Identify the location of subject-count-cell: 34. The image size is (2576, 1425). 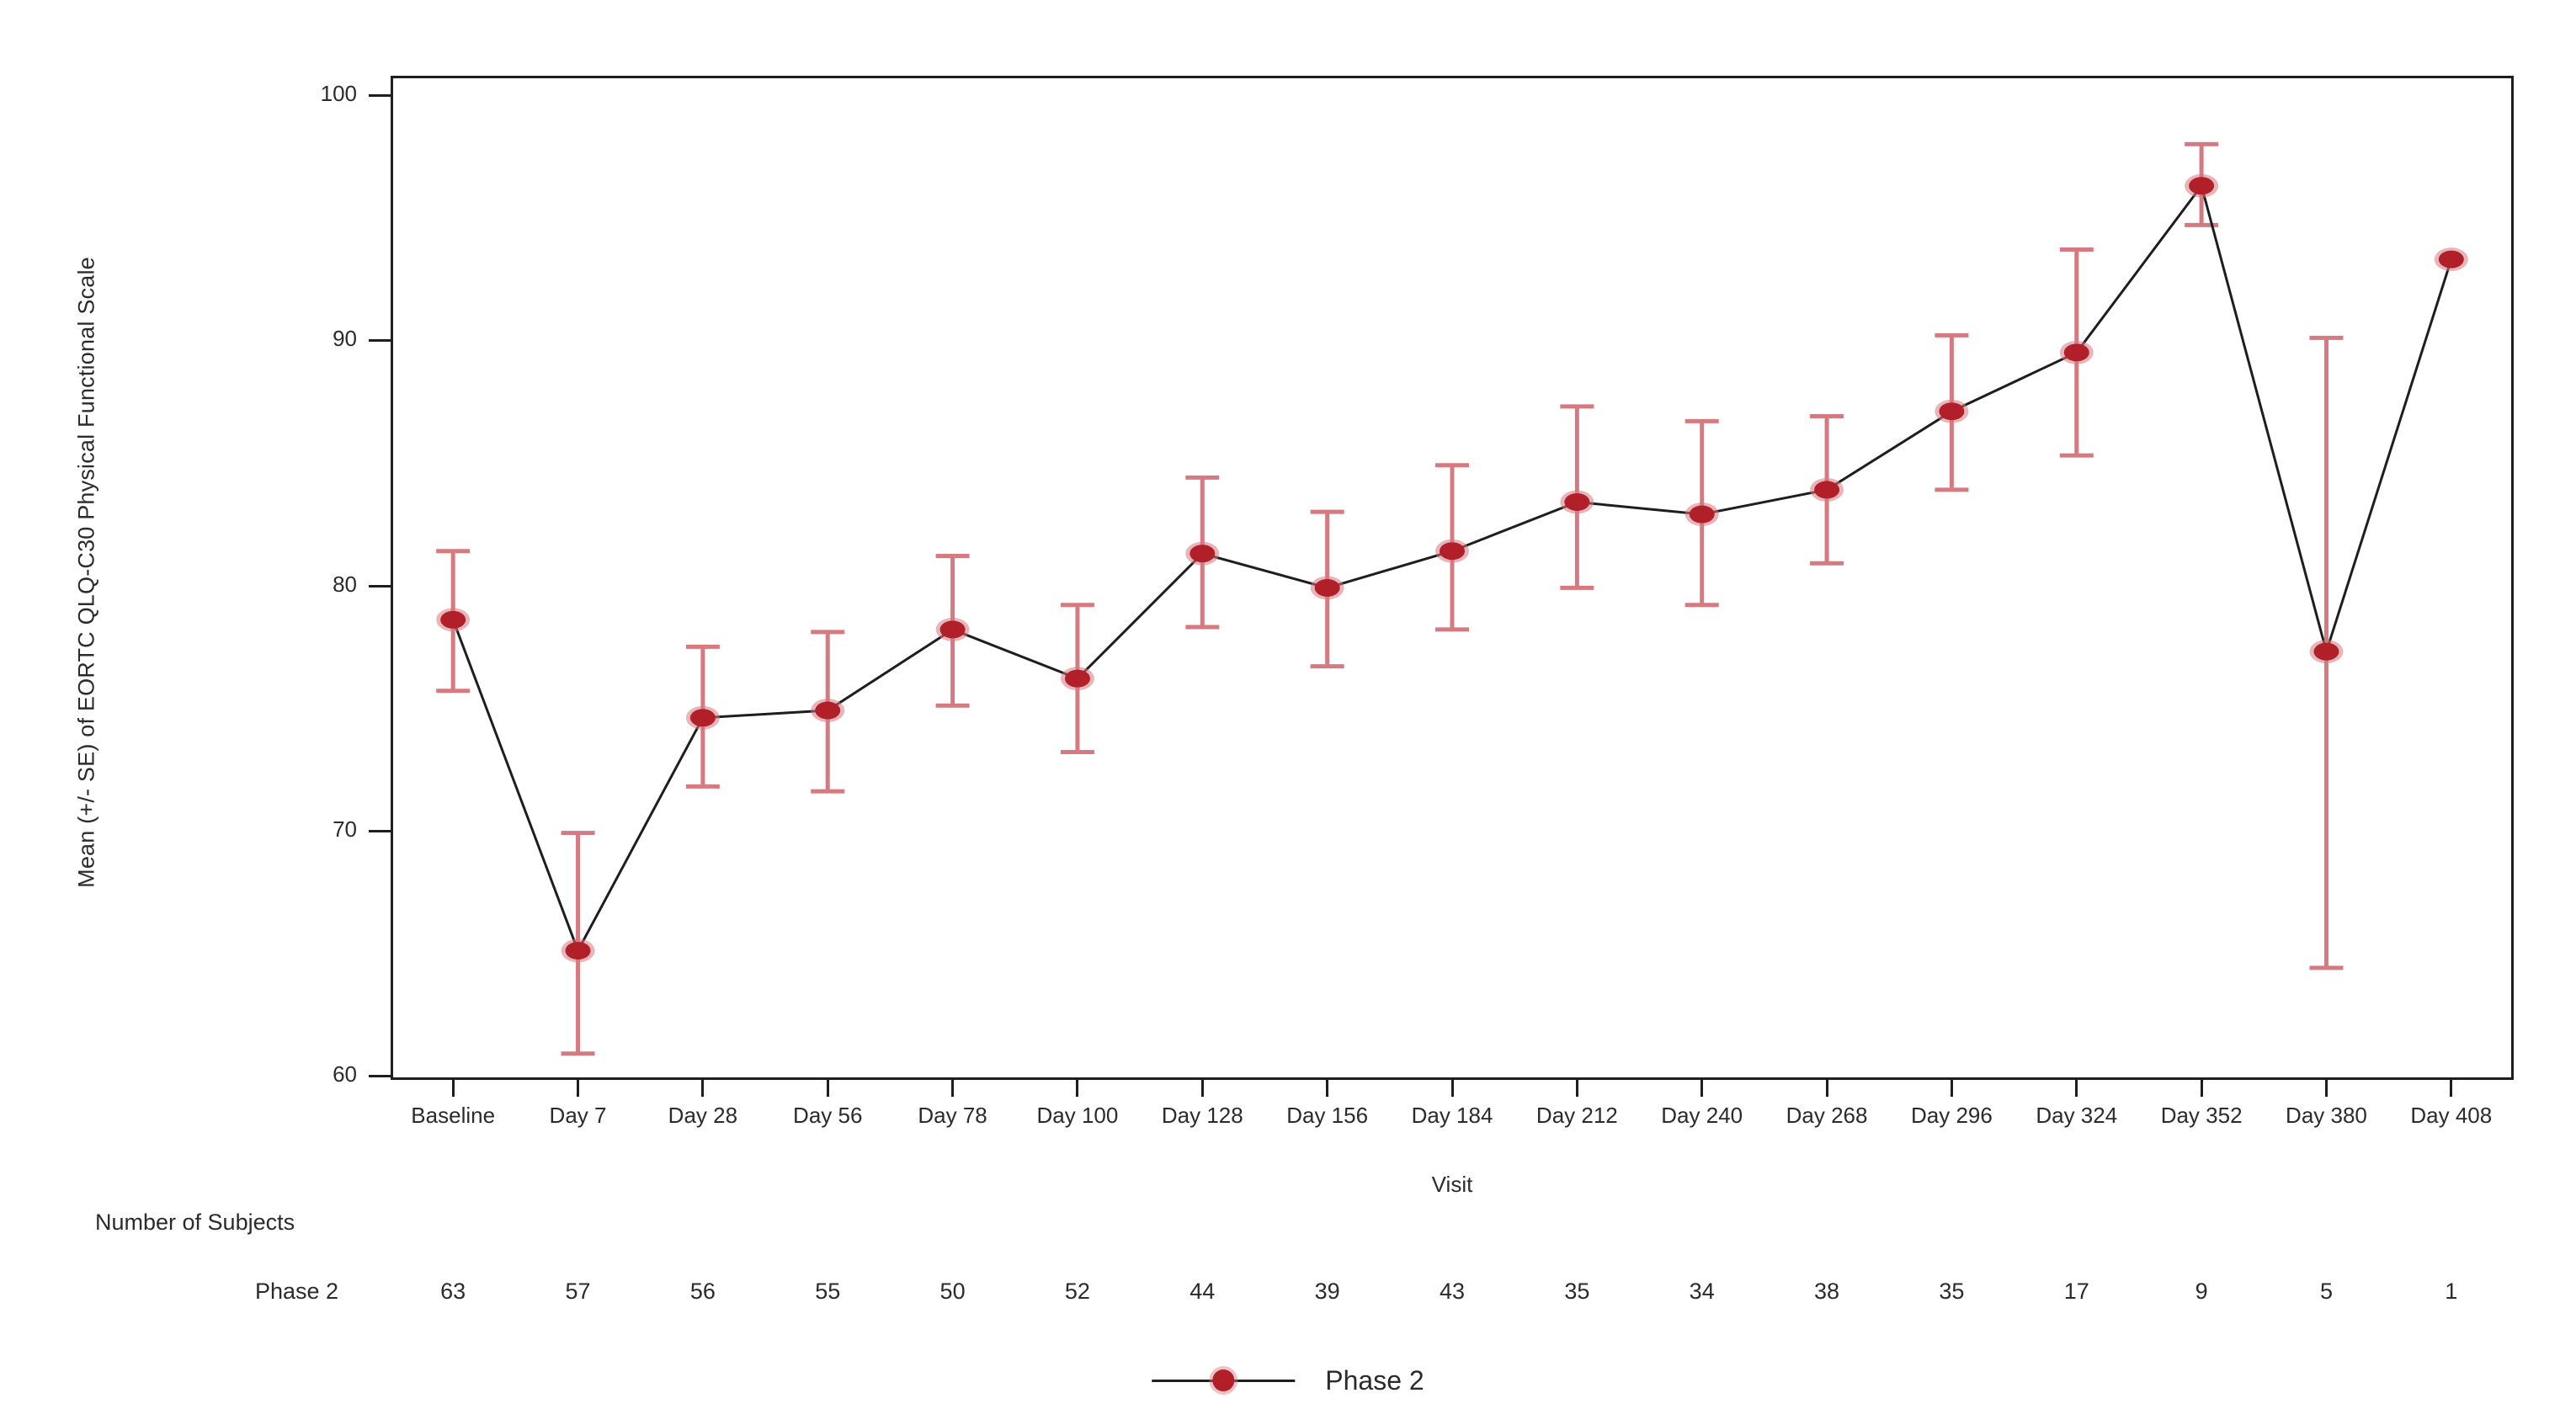
(1702, 1292).